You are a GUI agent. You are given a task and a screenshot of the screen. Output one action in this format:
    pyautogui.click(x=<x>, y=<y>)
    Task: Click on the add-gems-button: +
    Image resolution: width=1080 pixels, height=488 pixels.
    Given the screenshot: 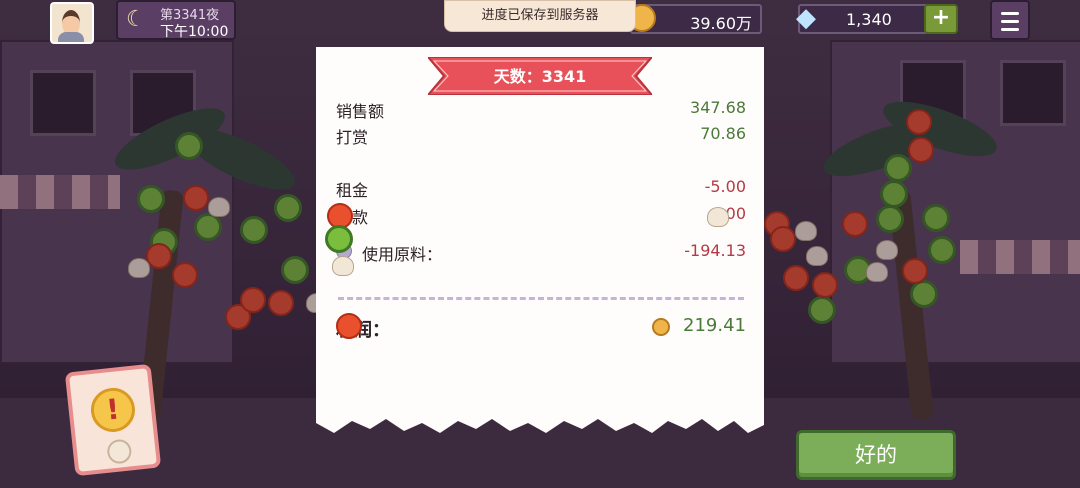 What is the action you would take?
    pyautogui.click(x=941, y=19)
    